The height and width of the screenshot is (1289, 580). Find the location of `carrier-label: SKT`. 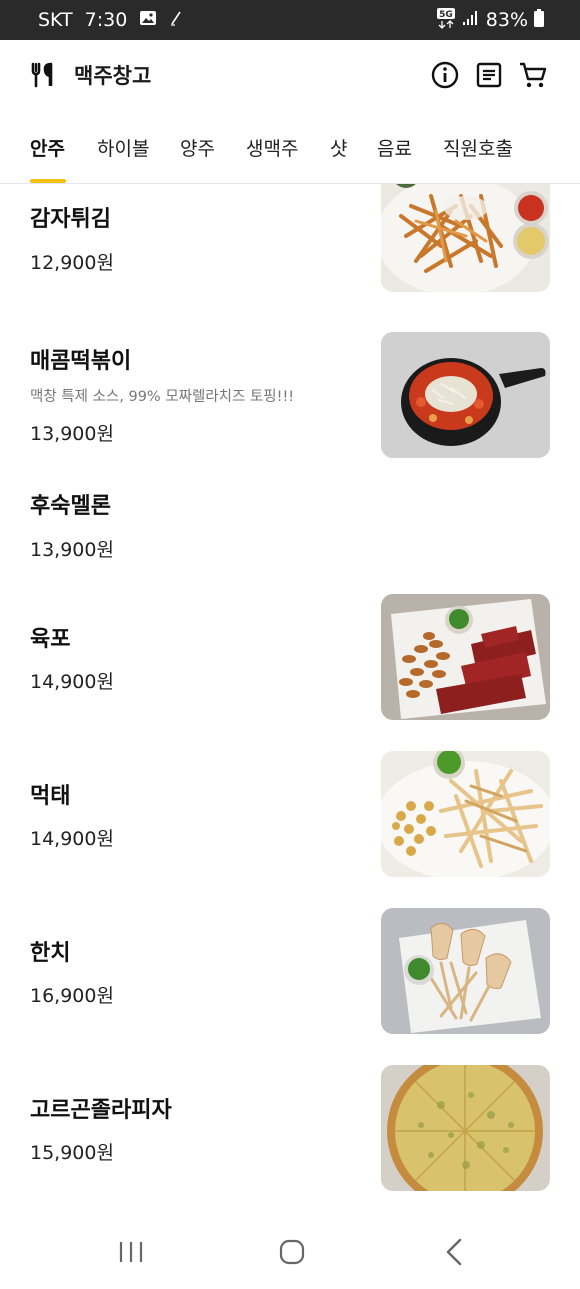

carrier-label: SKT is located at coordinates (55, 20).